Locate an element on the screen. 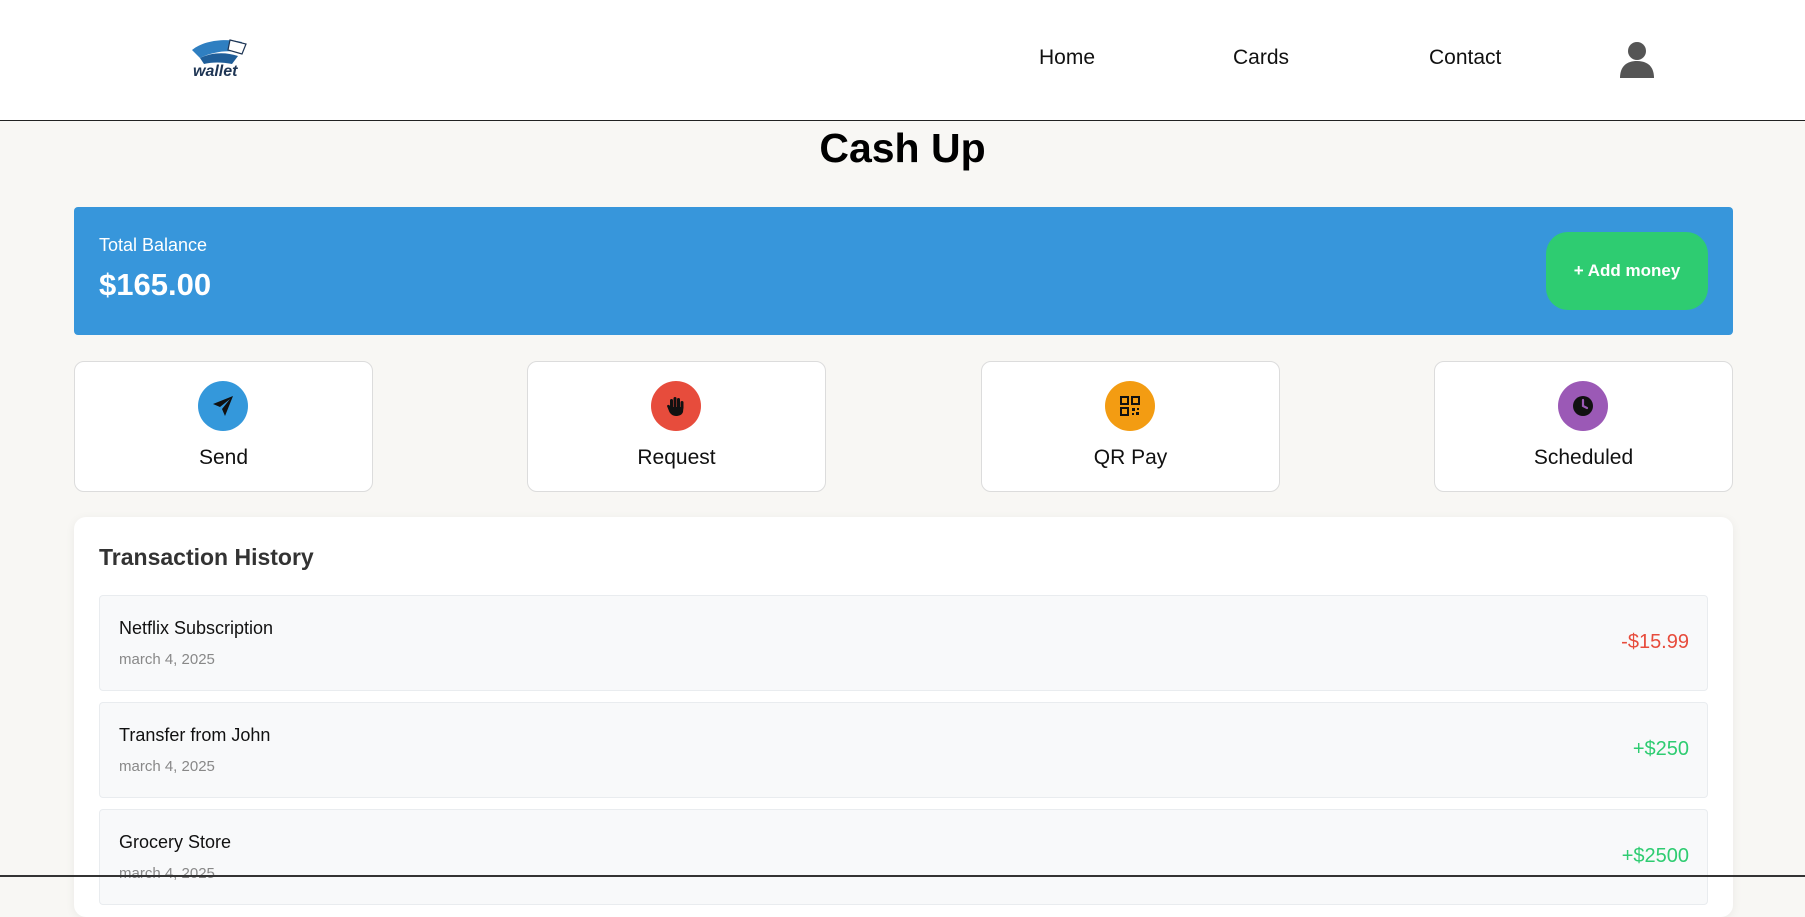 The height and width of the screenshot is (917, 1805). navbar: wallet Home Cards Contact is located at coordinates (902, 60).